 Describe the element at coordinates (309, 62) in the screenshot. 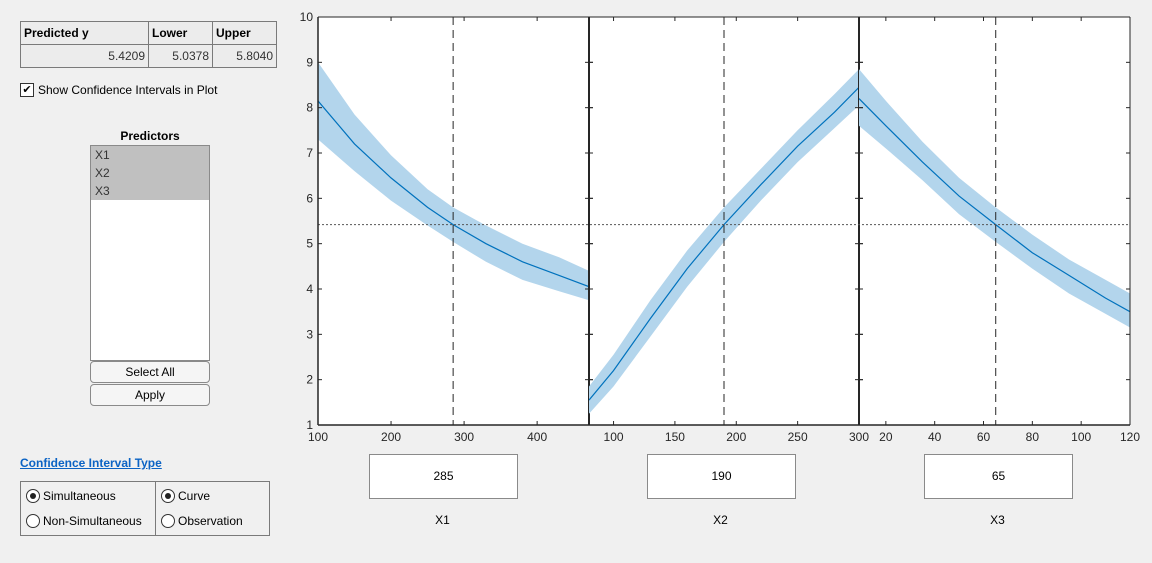

I see `y-tick-label: 9` at that location.